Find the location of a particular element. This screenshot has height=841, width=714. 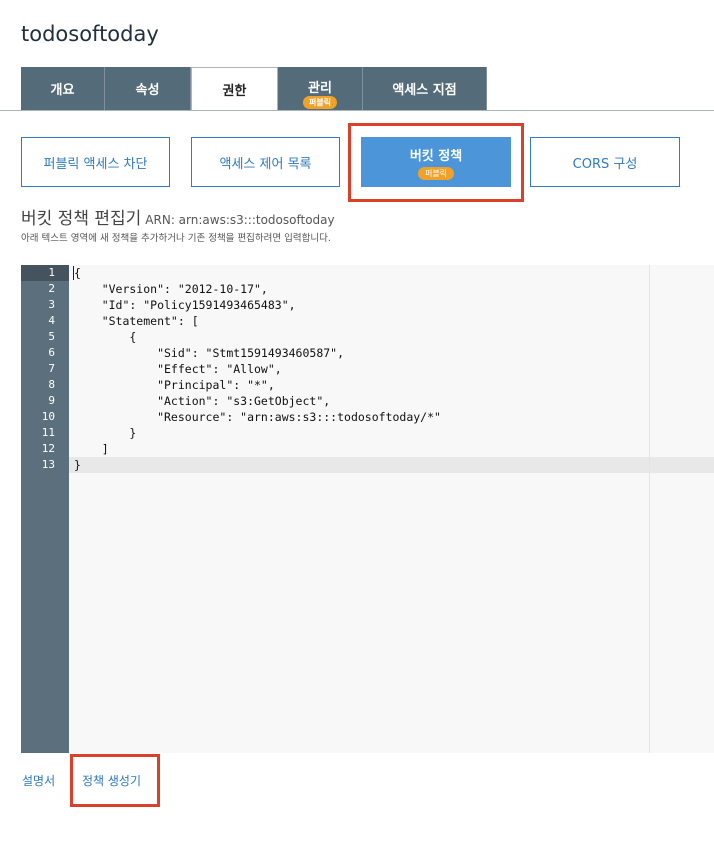

tab-management: 관리 퍼블릭 is located at coordinates (320, 88).